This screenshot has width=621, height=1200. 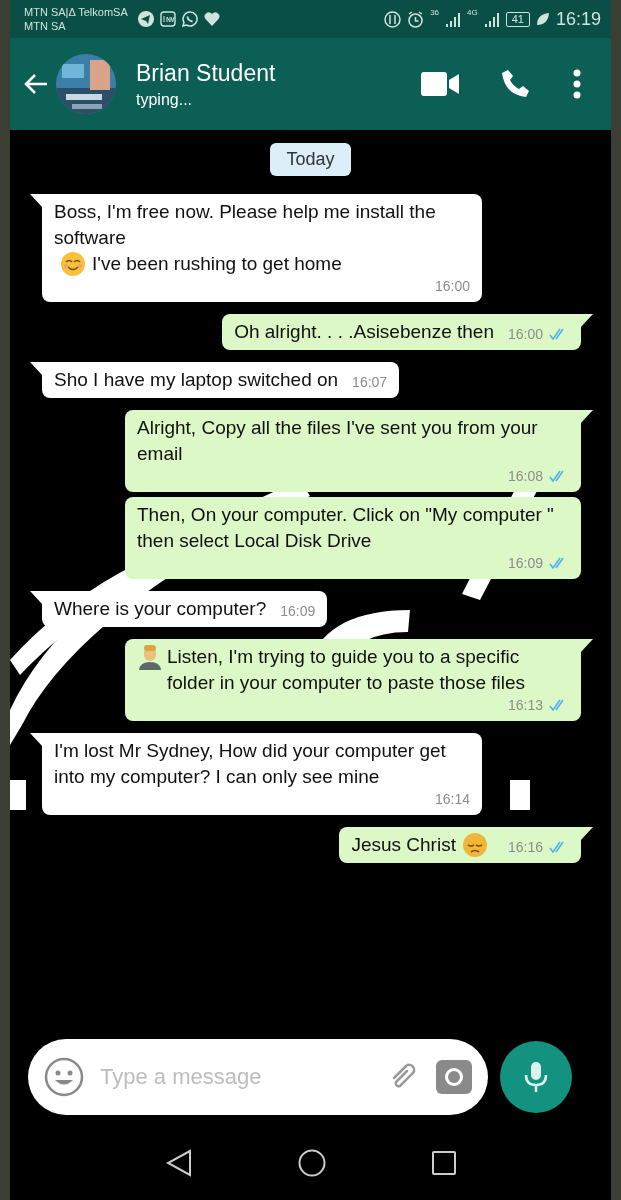 What do you see at coordinates (217, 264) in the screenshot?
I see `message-text: I've been rushing to get home` at bounding box center [217, 264].